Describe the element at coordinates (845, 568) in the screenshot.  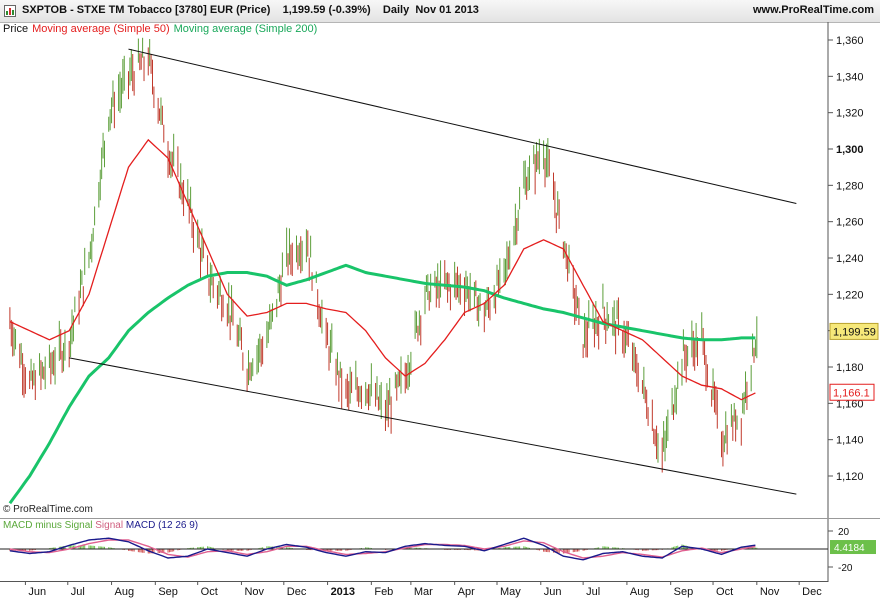
I see `macd-tick-label: -20` at that location.